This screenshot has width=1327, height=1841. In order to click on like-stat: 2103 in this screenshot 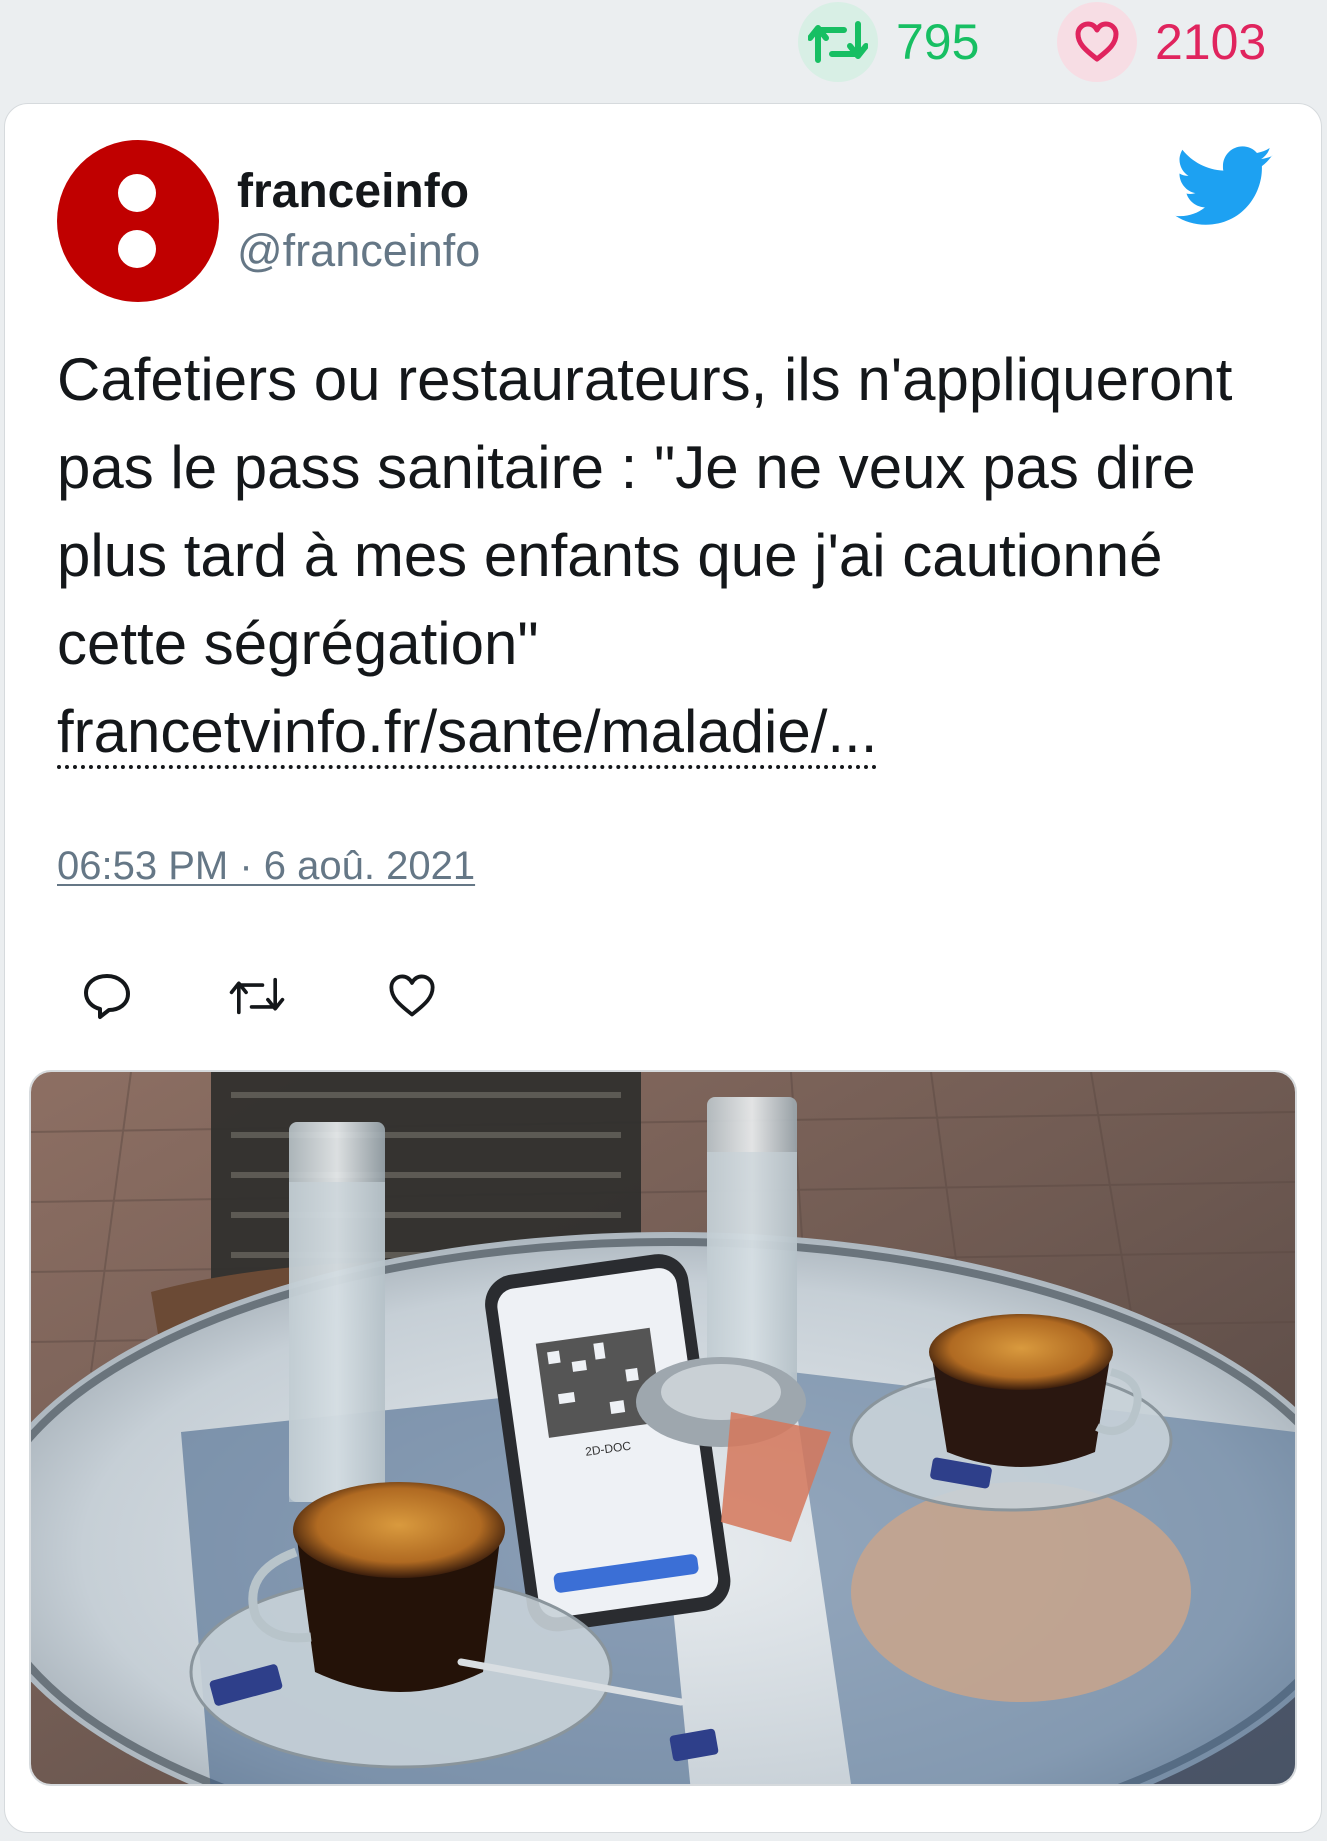, I will do `click(1161, 42)`.